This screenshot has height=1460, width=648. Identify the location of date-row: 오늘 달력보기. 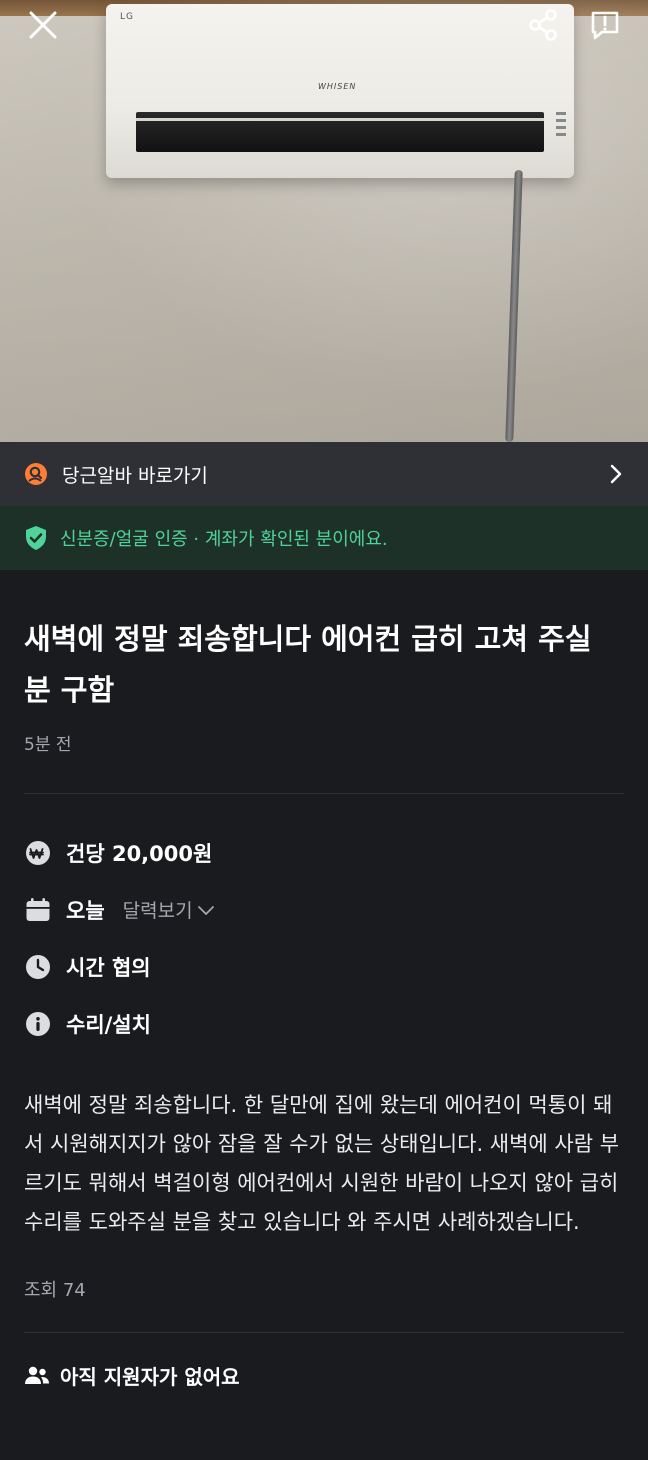
(324, 909).